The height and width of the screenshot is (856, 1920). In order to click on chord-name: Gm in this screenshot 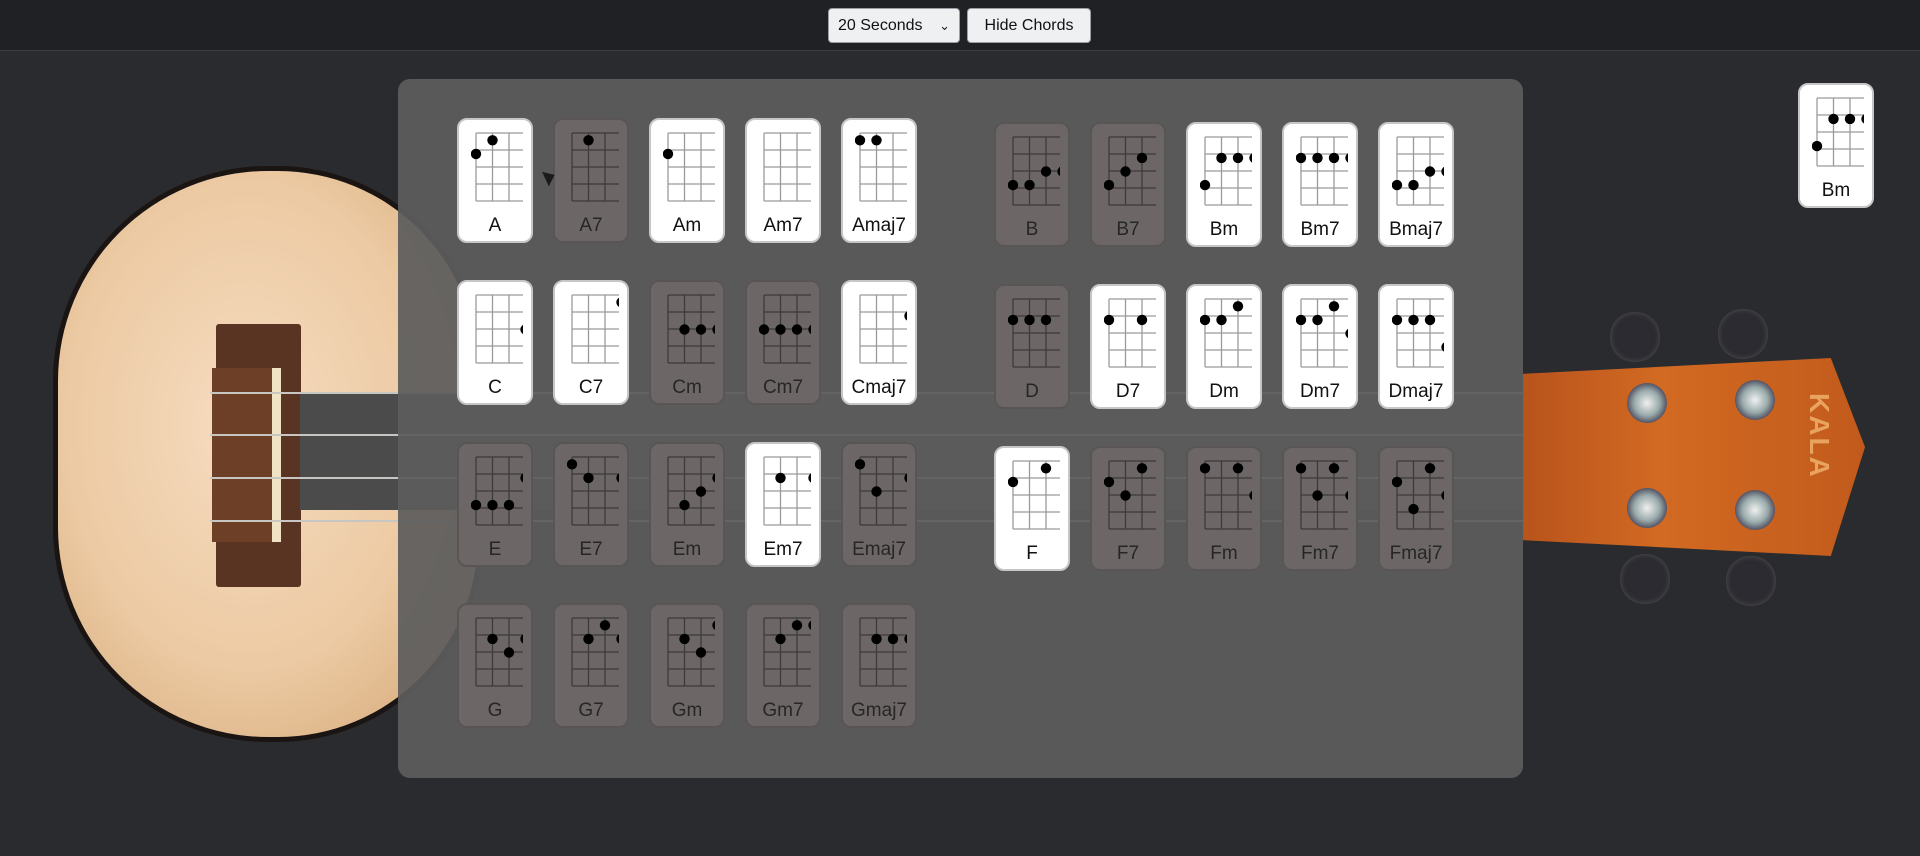, I will do `click(687, 710)`.